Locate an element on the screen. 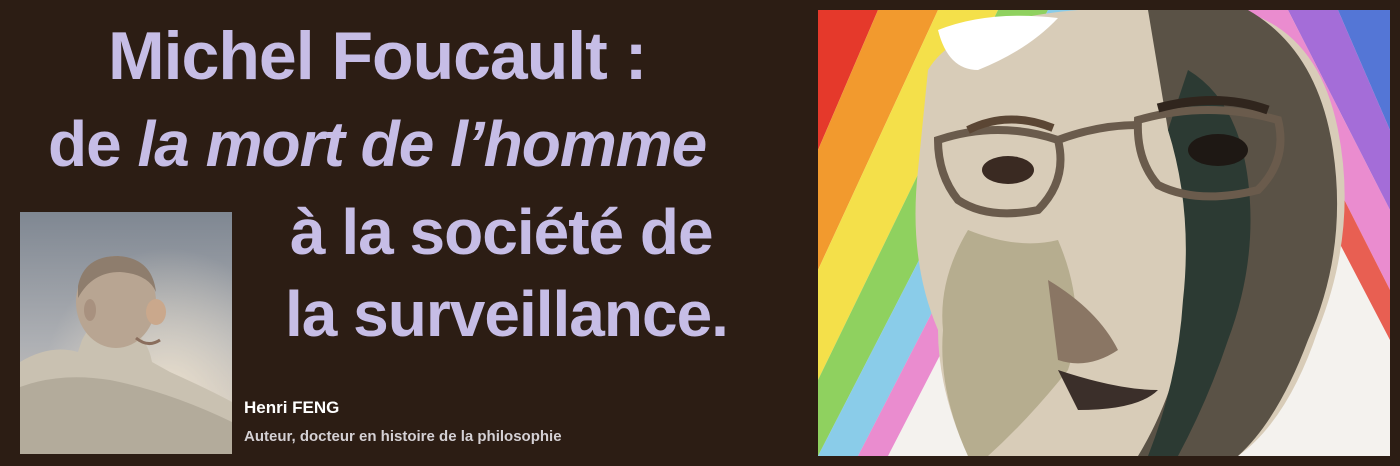 The width and height of the screenshot is (1400, 466). title-line-3: à la société de is located at coordinates (502, 232).